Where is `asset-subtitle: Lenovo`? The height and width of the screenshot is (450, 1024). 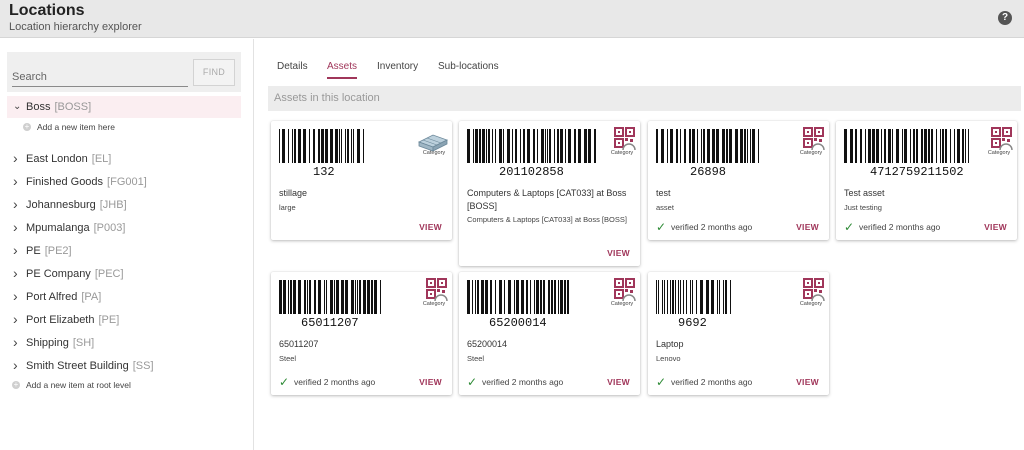 asset-subtitle: Lenovo is located at coordinates (668, 358).